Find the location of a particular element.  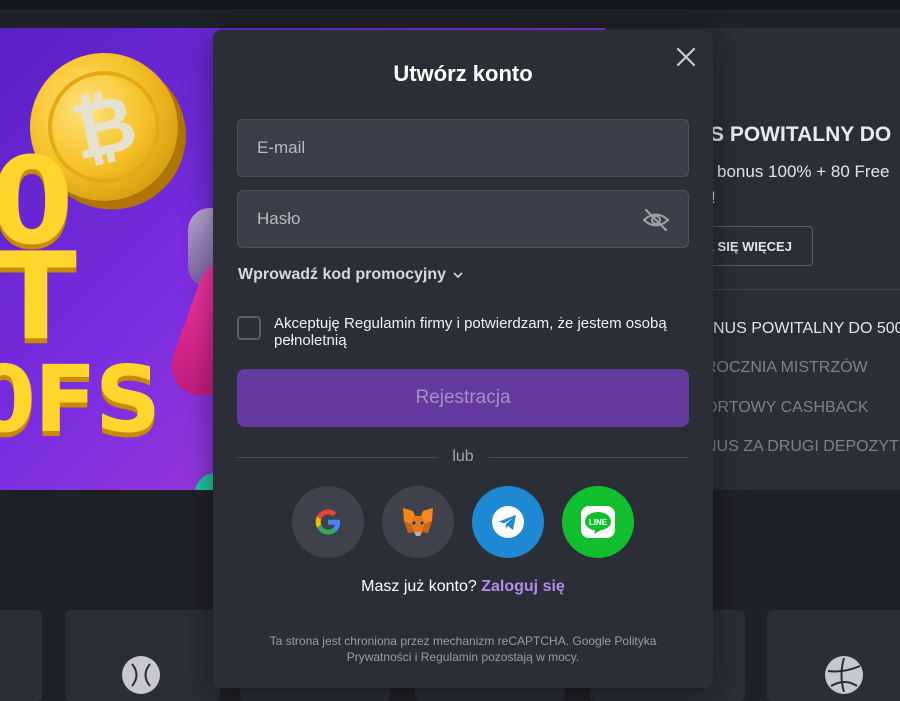

line-icon: LINE is located at coordinates (598, 522).